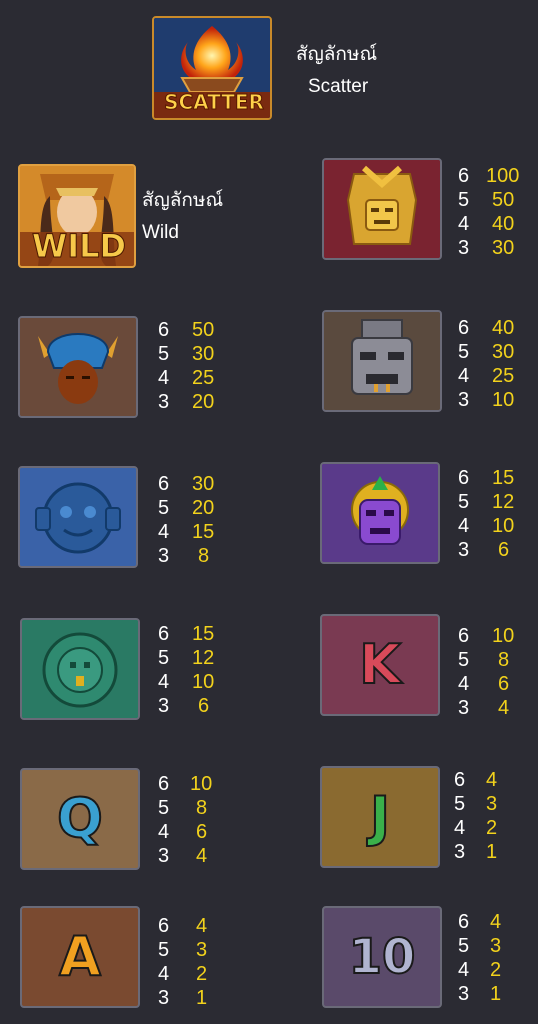 This screenshot has width=538, height=1024. I want to click on stone-mask-icon, so click(382, 361).